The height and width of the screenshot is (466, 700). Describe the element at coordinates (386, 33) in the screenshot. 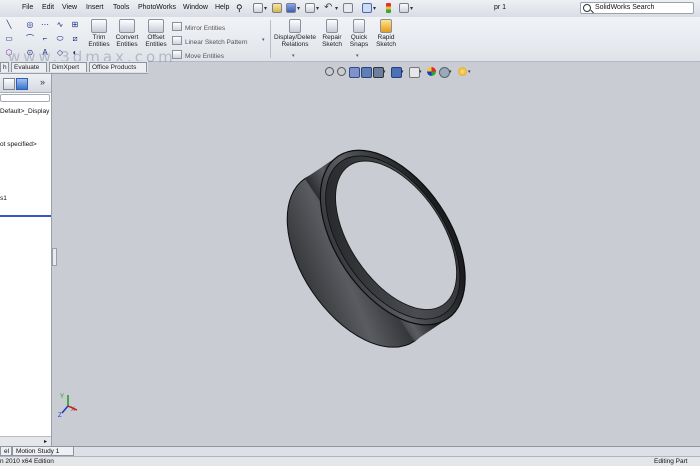

I see `rapid-sketch-button: Rapid Sketch` at that location.